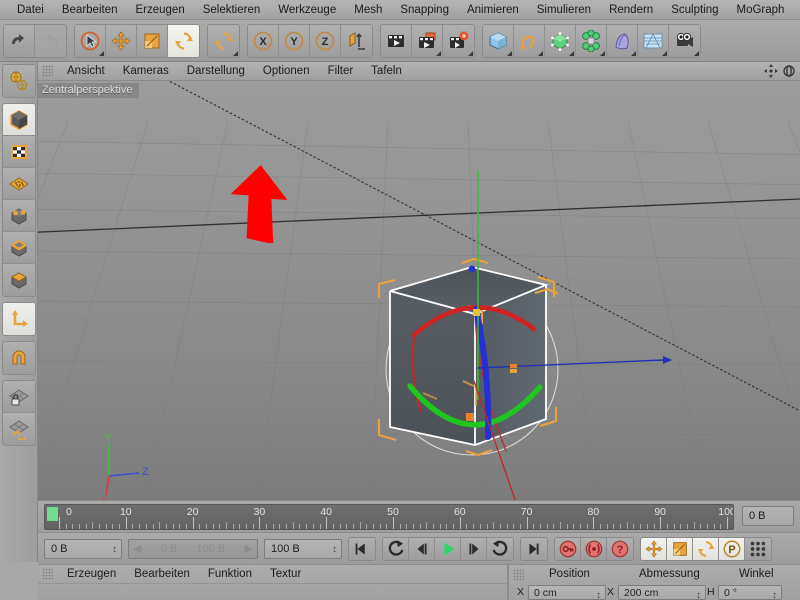 The height and width of the screenshot is (600, 800). What do you see at coordinates (52, 514) in the screenshot?
I see `timeline-playhead` at bounding box center [52, 514].